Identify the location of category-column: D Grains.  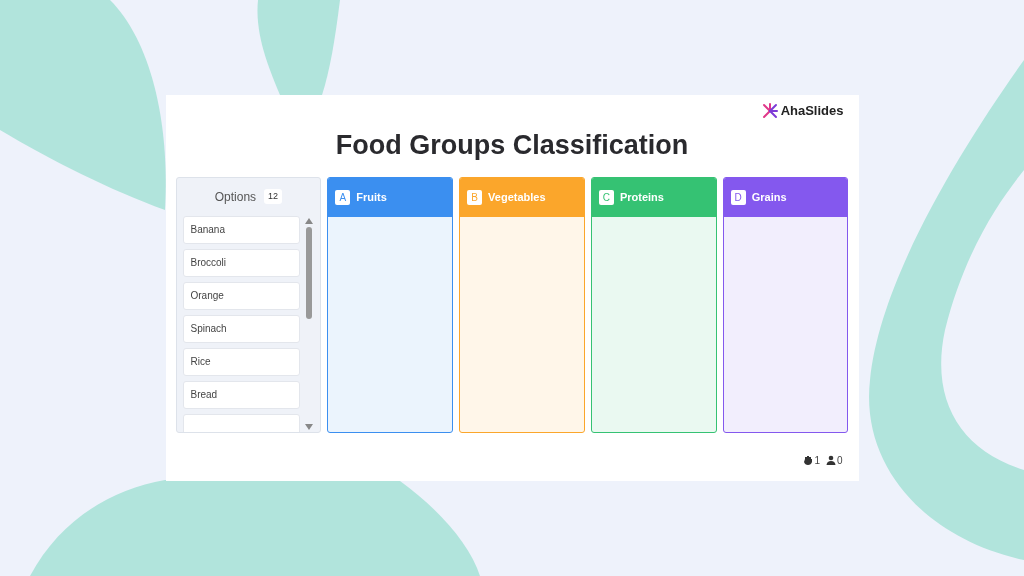
(785, 304).